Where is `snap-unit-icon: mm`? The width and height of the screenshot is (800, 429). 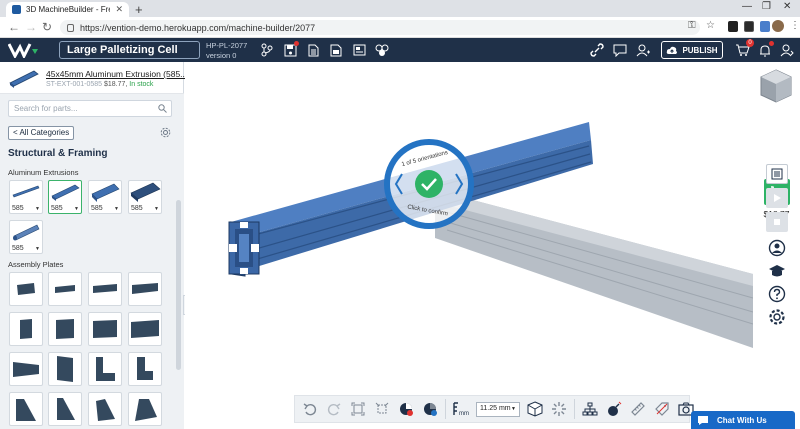
snap-unit-icon: mm is located at coordinates (461, 409).